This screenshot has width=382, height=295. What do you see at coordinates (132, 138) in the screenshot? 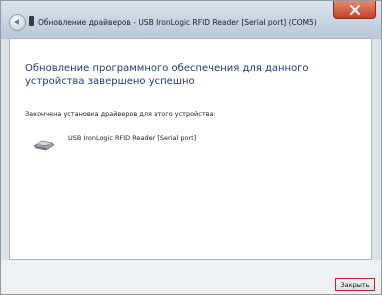
I see `device-name: USB IronLogic RFID Reader [Serial port]` at bounding box center [132, 138].